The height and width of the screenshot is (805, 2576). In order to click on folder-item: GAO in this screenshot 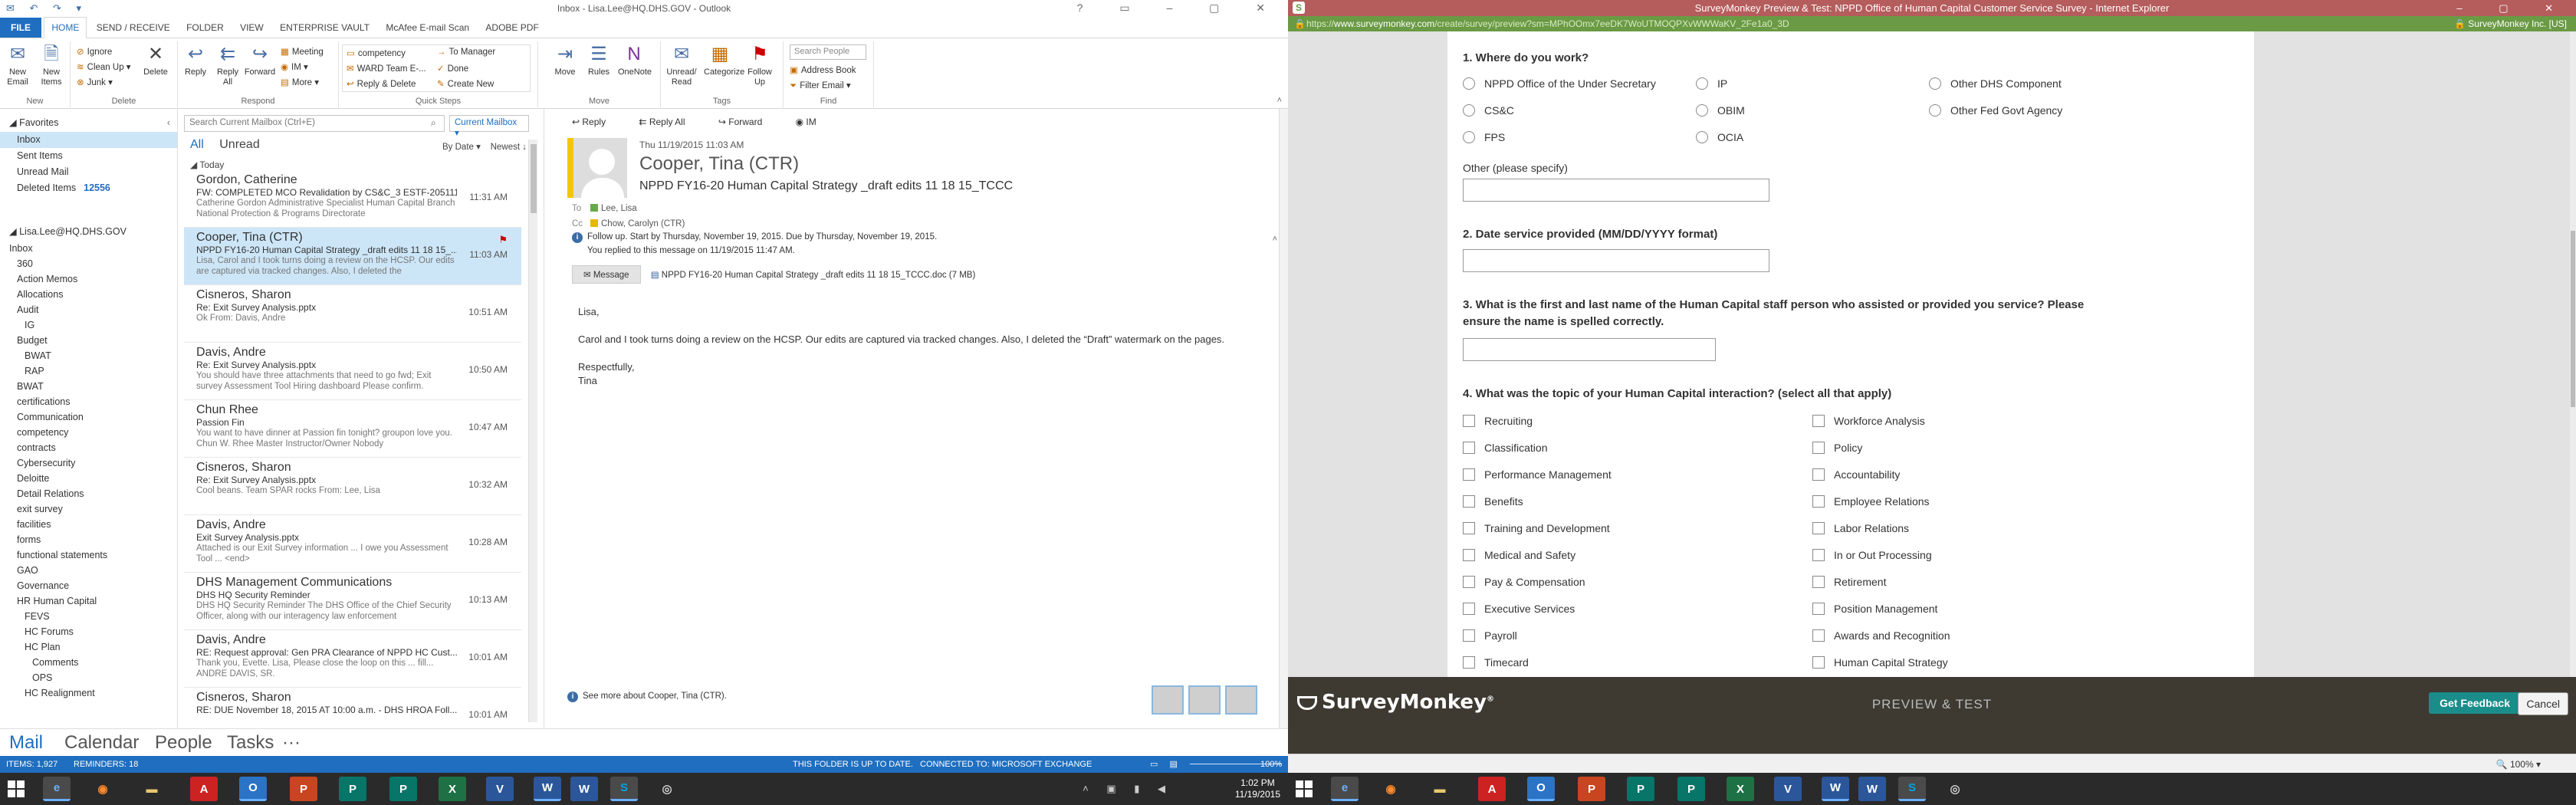, I will do `click(89, 571)`.